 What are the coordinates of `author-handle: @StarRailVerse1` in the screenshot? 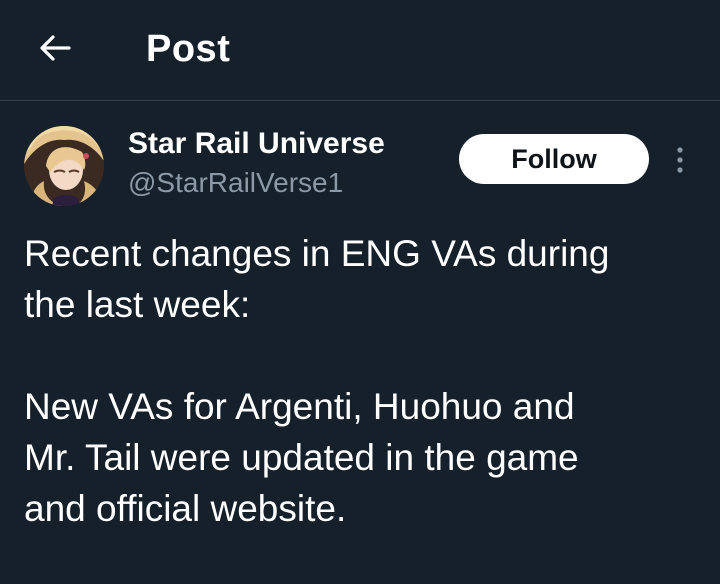 It's located at (235, 183).